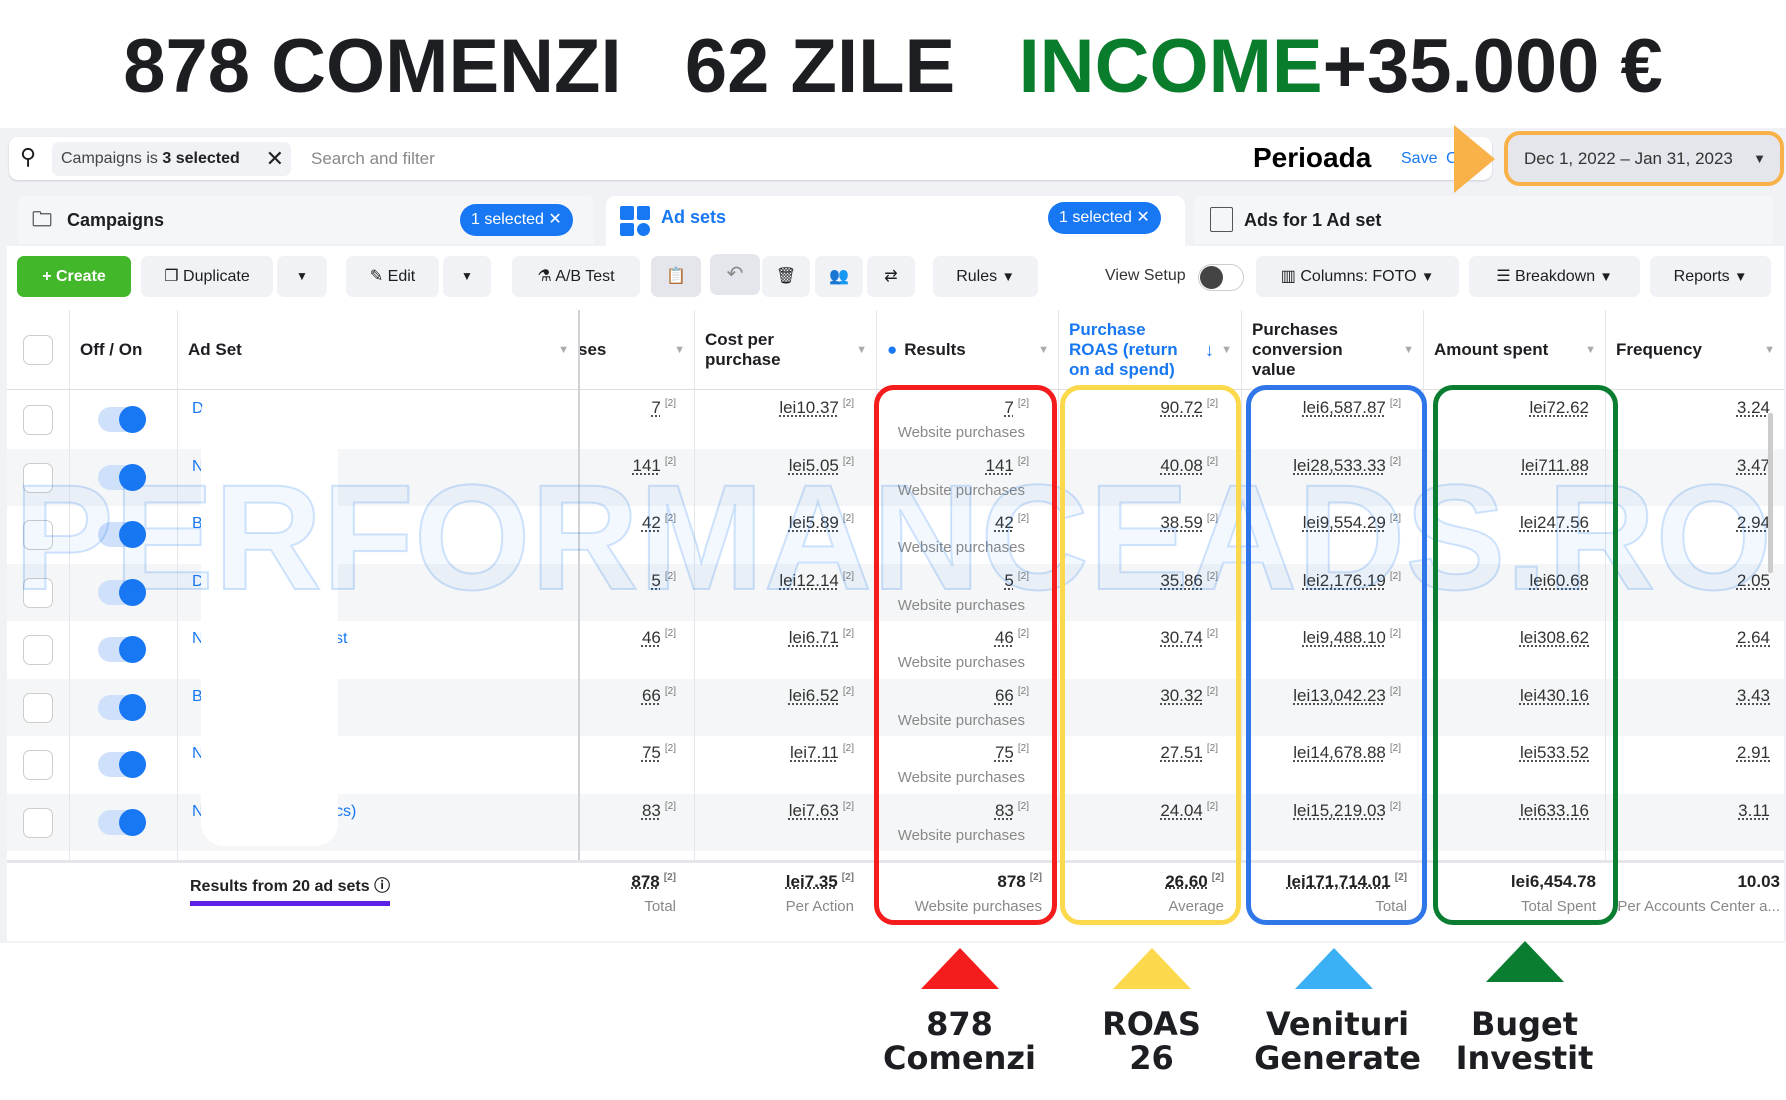 This screenshot has width=1786, height=1100. What do you see at coordinates (628, 811) in the screenshot?
I see `cell-purchases: 83 [2]` at bounding box center [628, 811].